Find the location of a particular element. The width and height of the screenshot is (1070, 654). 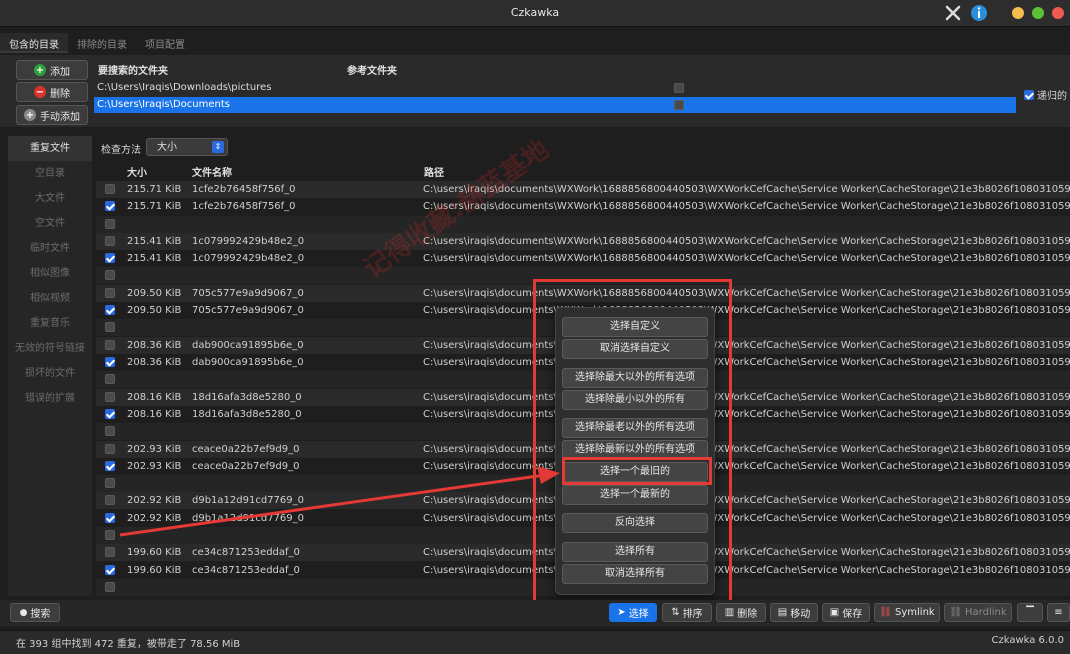

cell-size: 202.92 KiB is located at coordinates (154, 518).